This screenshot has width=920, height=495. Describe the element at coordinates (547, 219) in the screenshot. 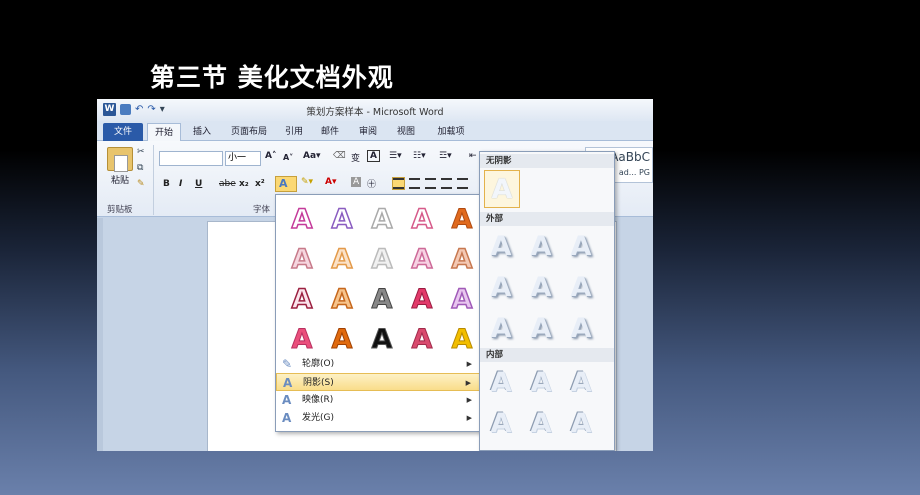

I see `outer-header: 外部` at that location.